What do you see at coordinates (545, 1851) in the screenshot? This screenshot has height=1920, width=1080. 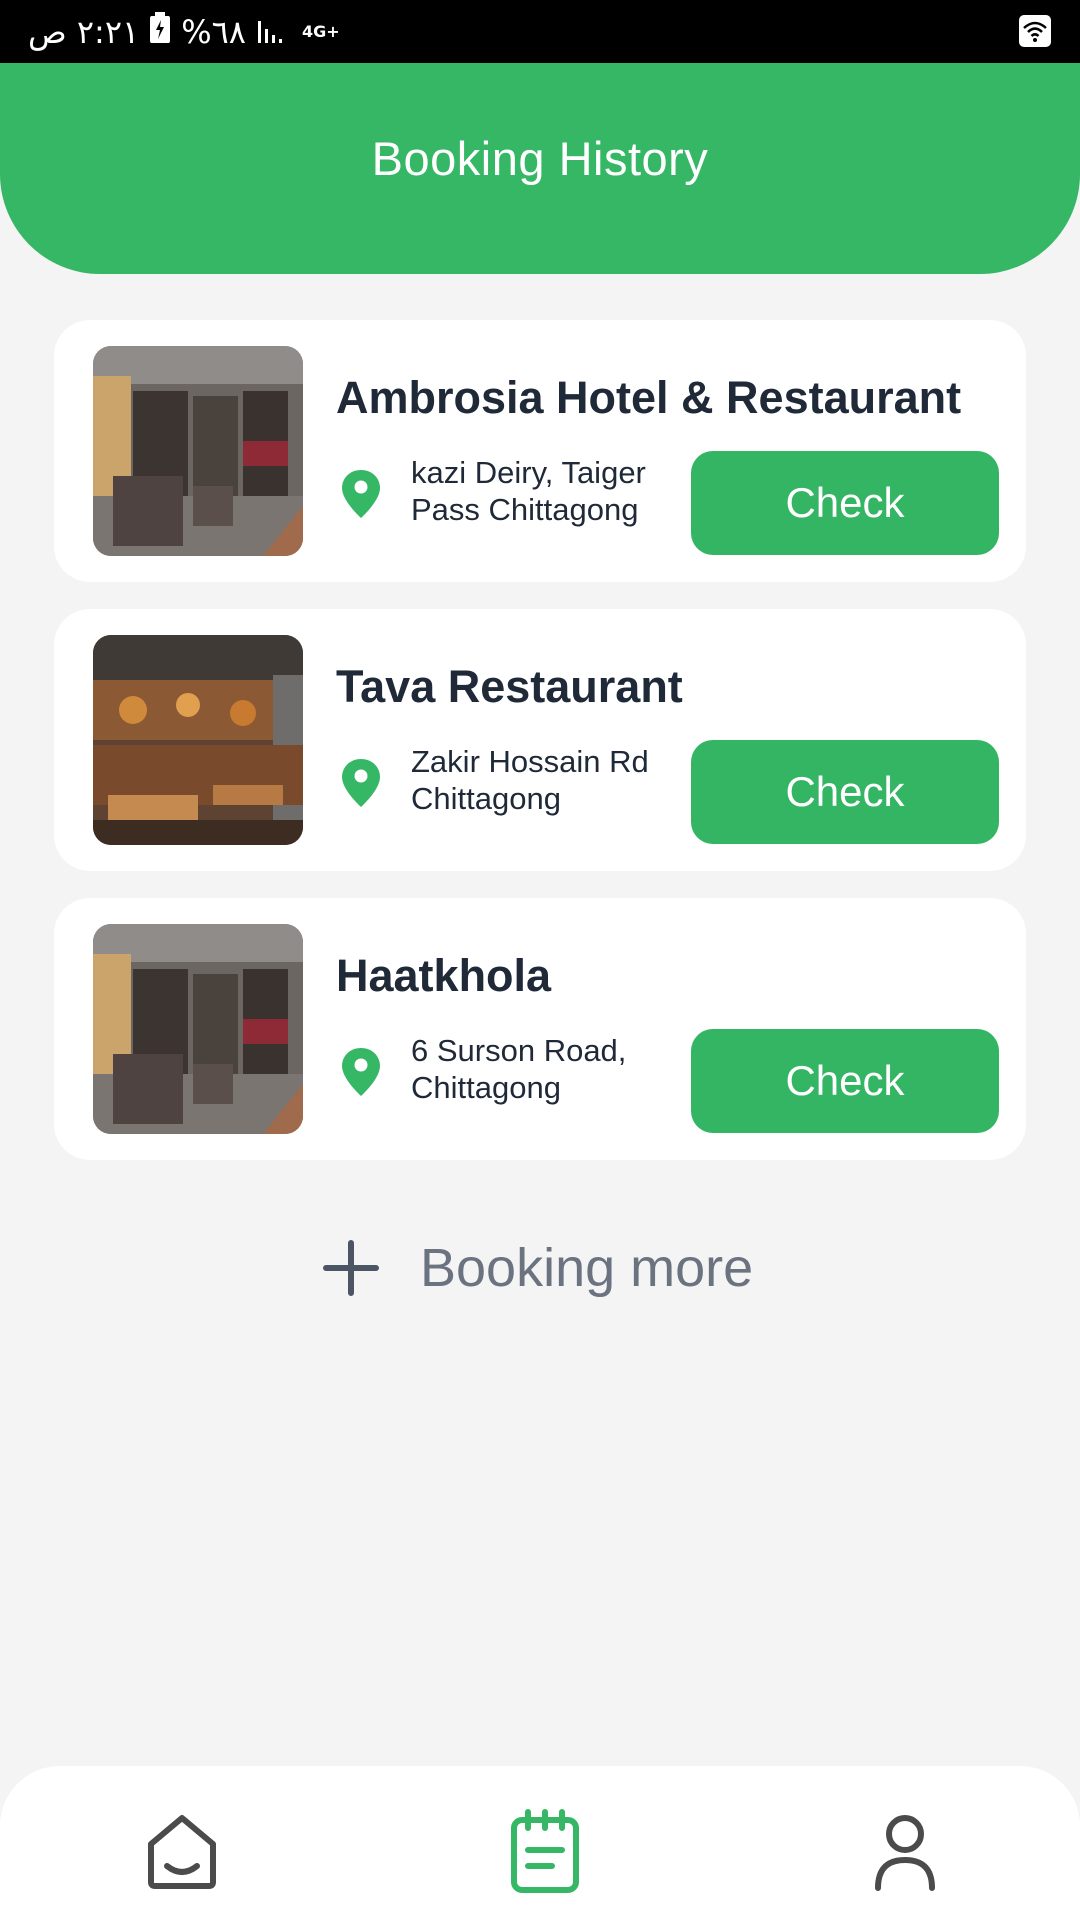 I see `nav-bookings` at bounding box center [545, 1851].